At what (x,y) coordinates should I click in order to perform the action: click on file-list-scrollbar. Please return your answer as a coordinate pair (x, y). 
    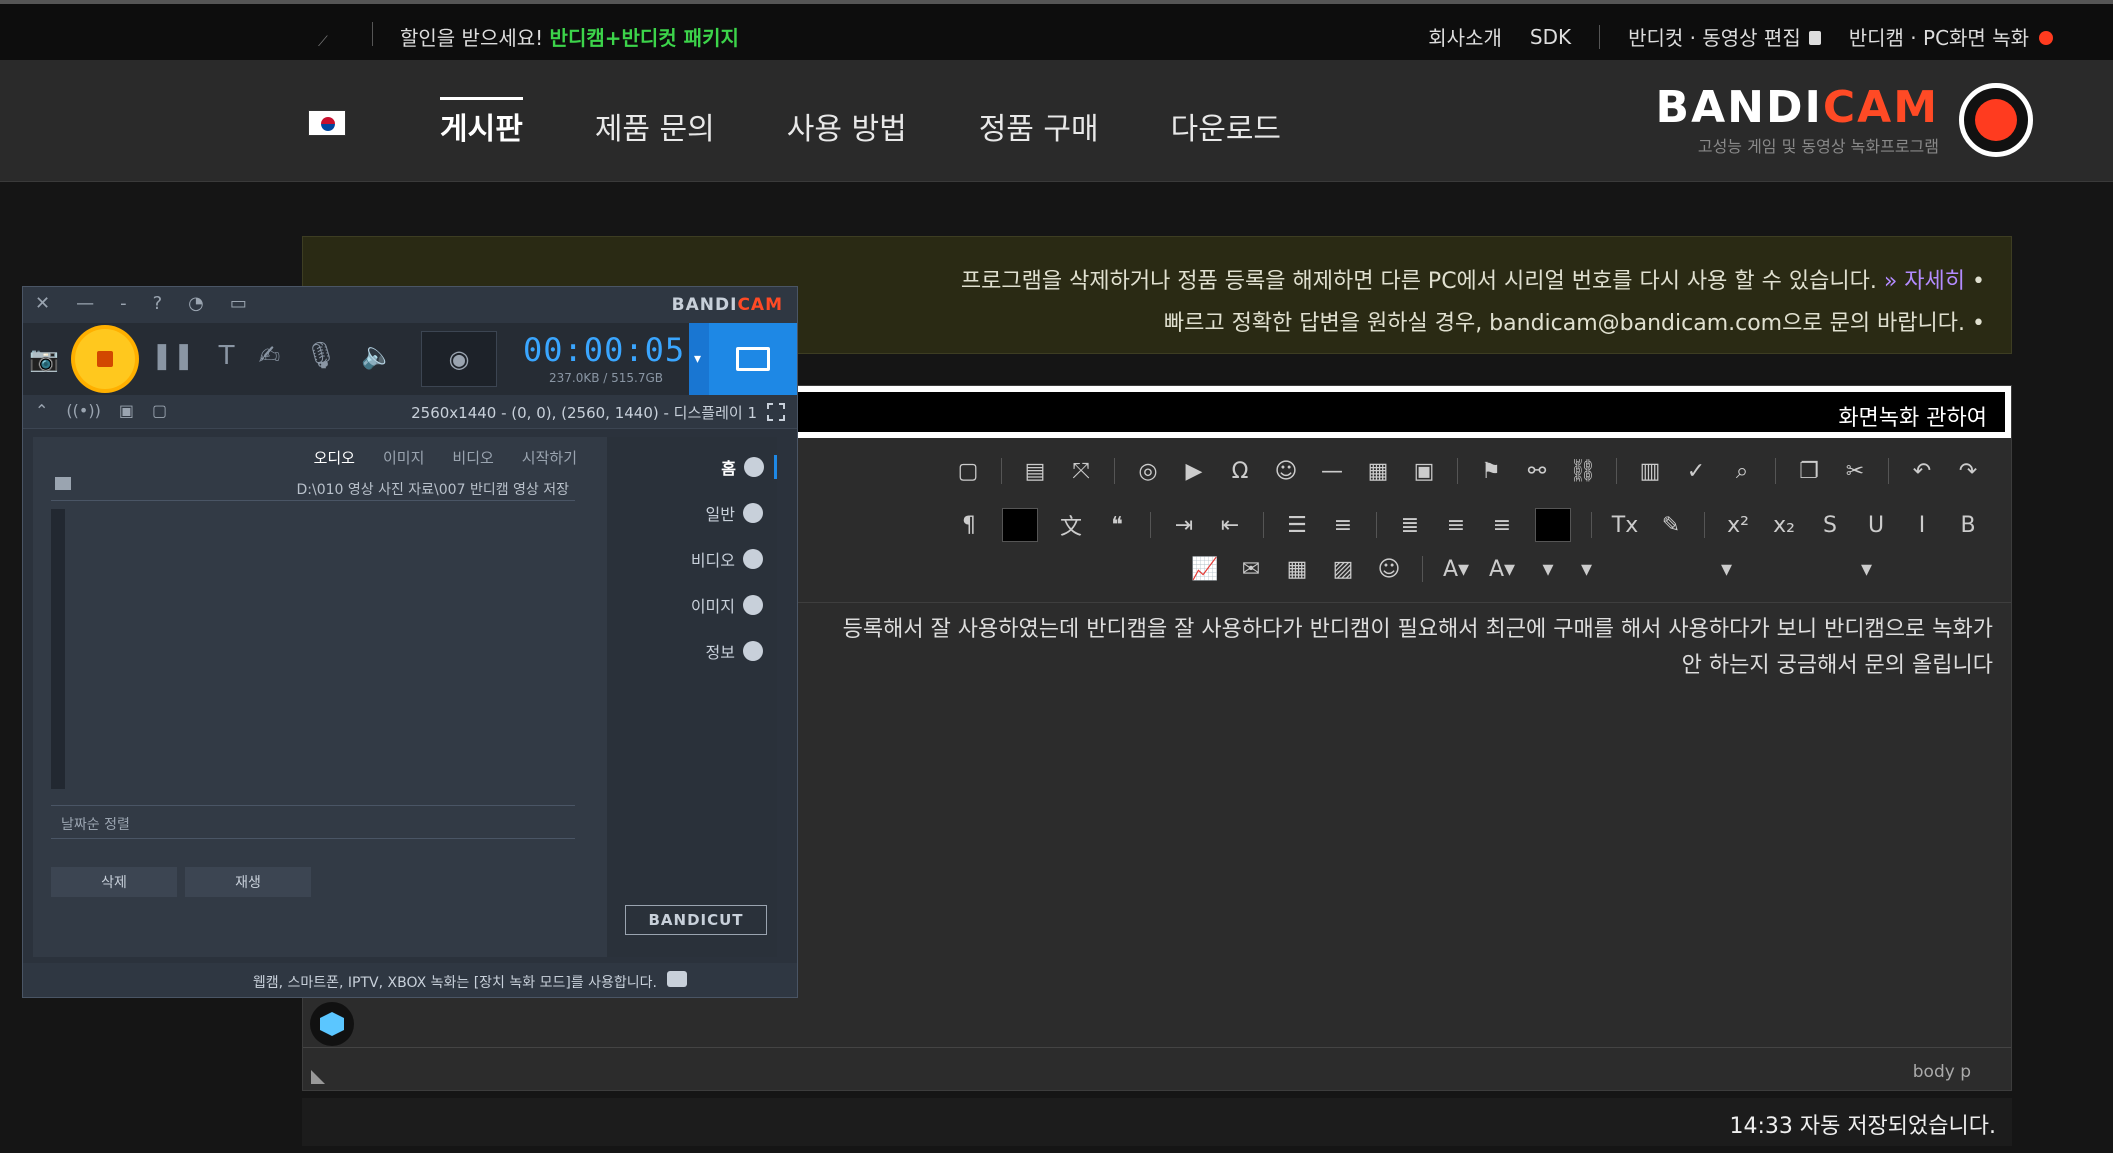
    Looking at the image, I should click on (58, 649).